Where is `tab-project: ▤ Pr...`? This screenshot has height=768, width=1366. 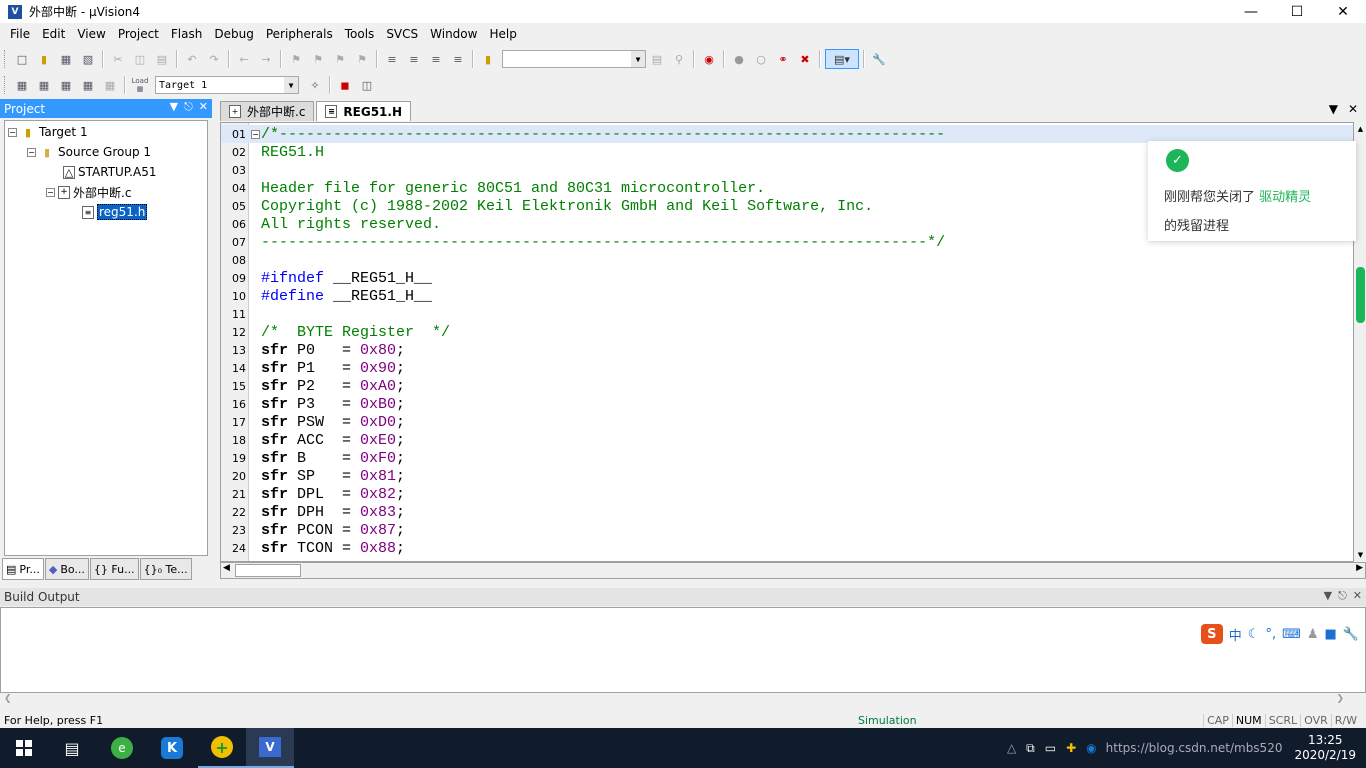
tab-project: ▤ Pr... is located at coordinates (23, 569).